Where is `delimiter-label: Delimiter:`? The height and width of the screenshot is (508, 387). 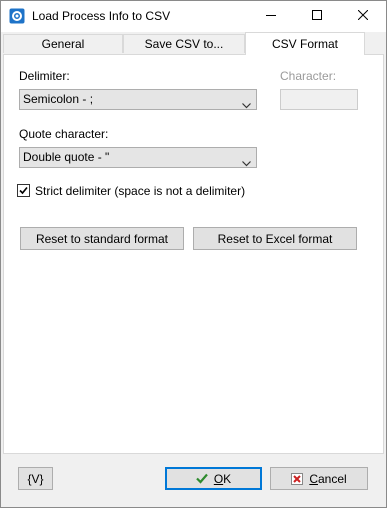 delimiter-label: Delimiter: is located at coordinates (44, 76).